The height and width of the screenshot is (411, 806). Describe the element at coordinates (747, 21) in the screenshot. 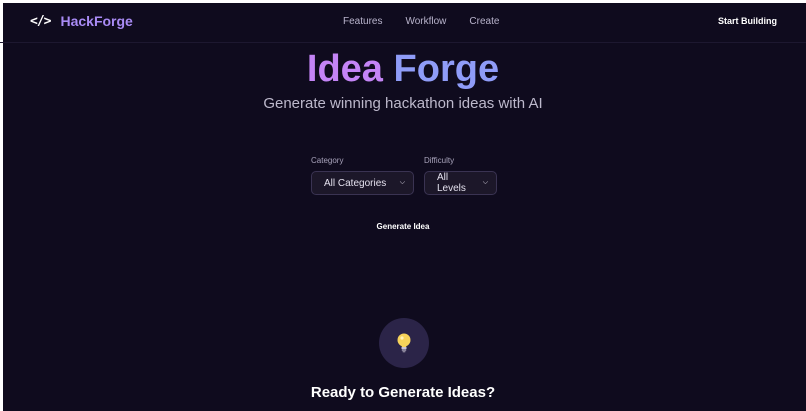

I see `start-building-button: Start Building` at that location.